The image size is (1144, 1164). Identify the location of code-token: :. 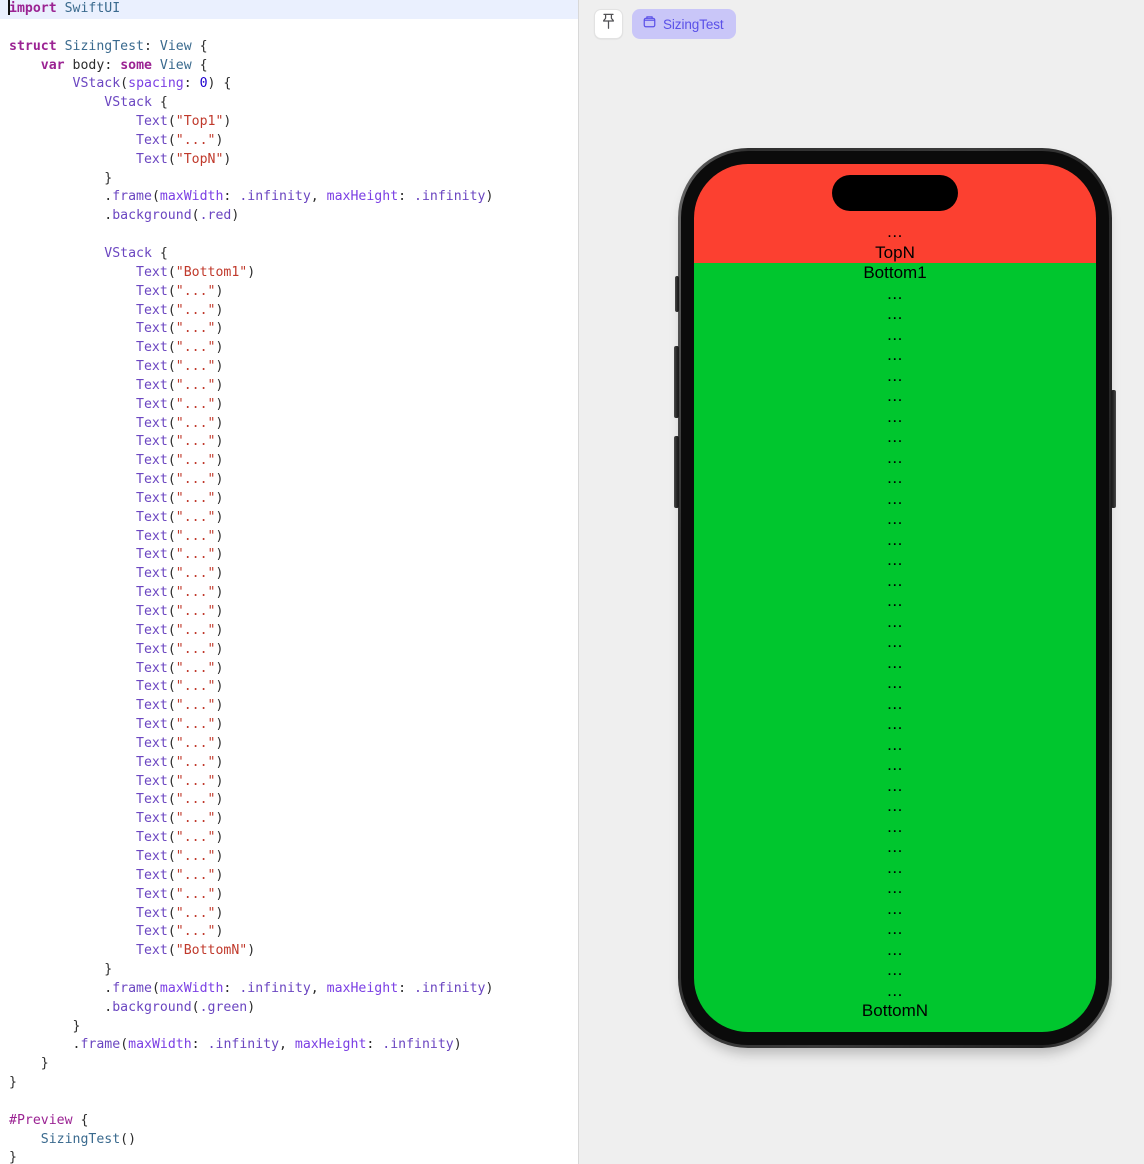
(374, 1045).